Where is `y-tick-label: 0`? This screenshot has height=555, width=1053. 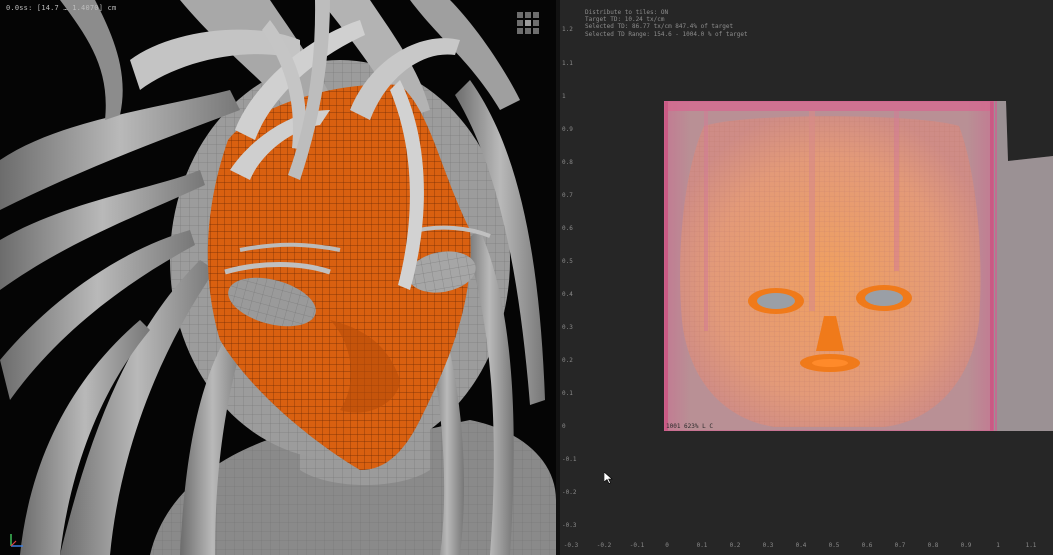
y-tick-label: 0 is located at coordinates (564, 426).